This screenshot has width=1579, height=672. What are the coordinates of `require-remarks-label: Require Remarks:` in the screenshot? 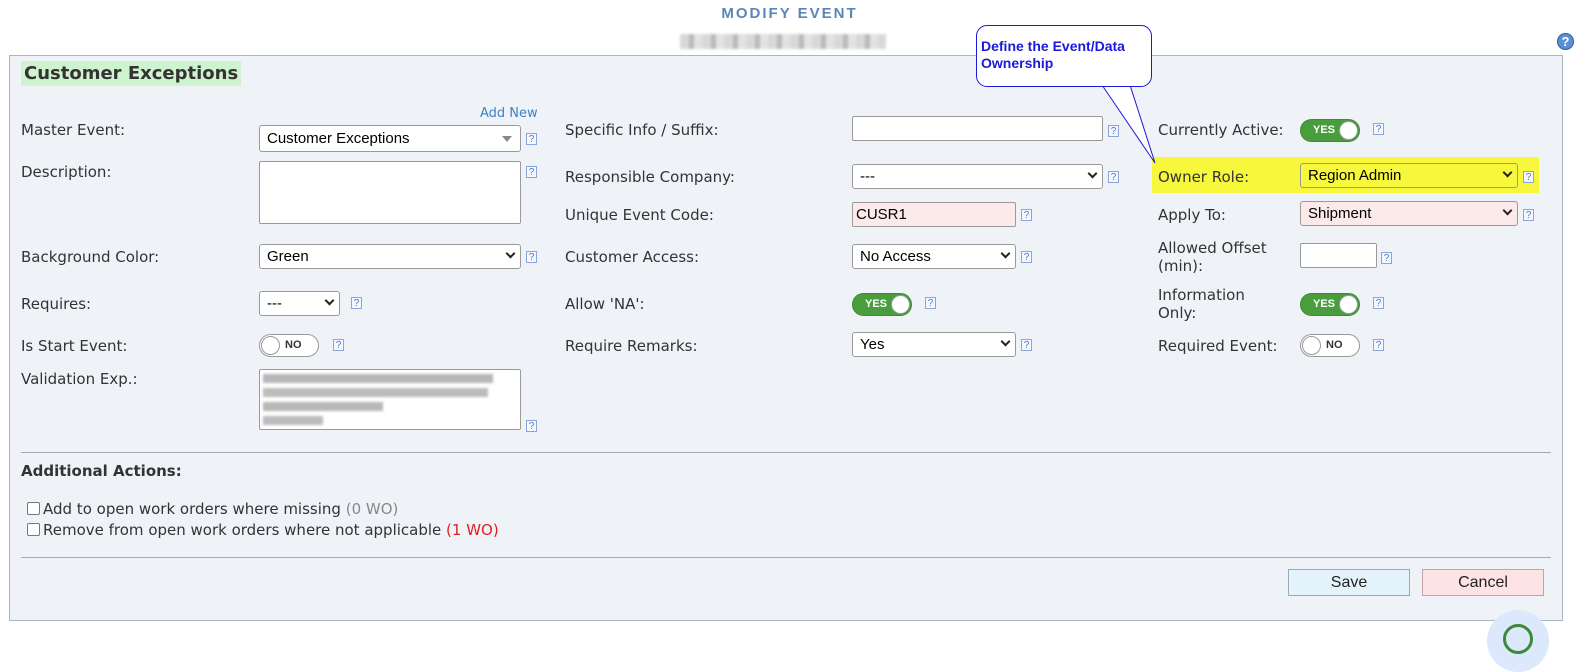 It's located at (631, 346).